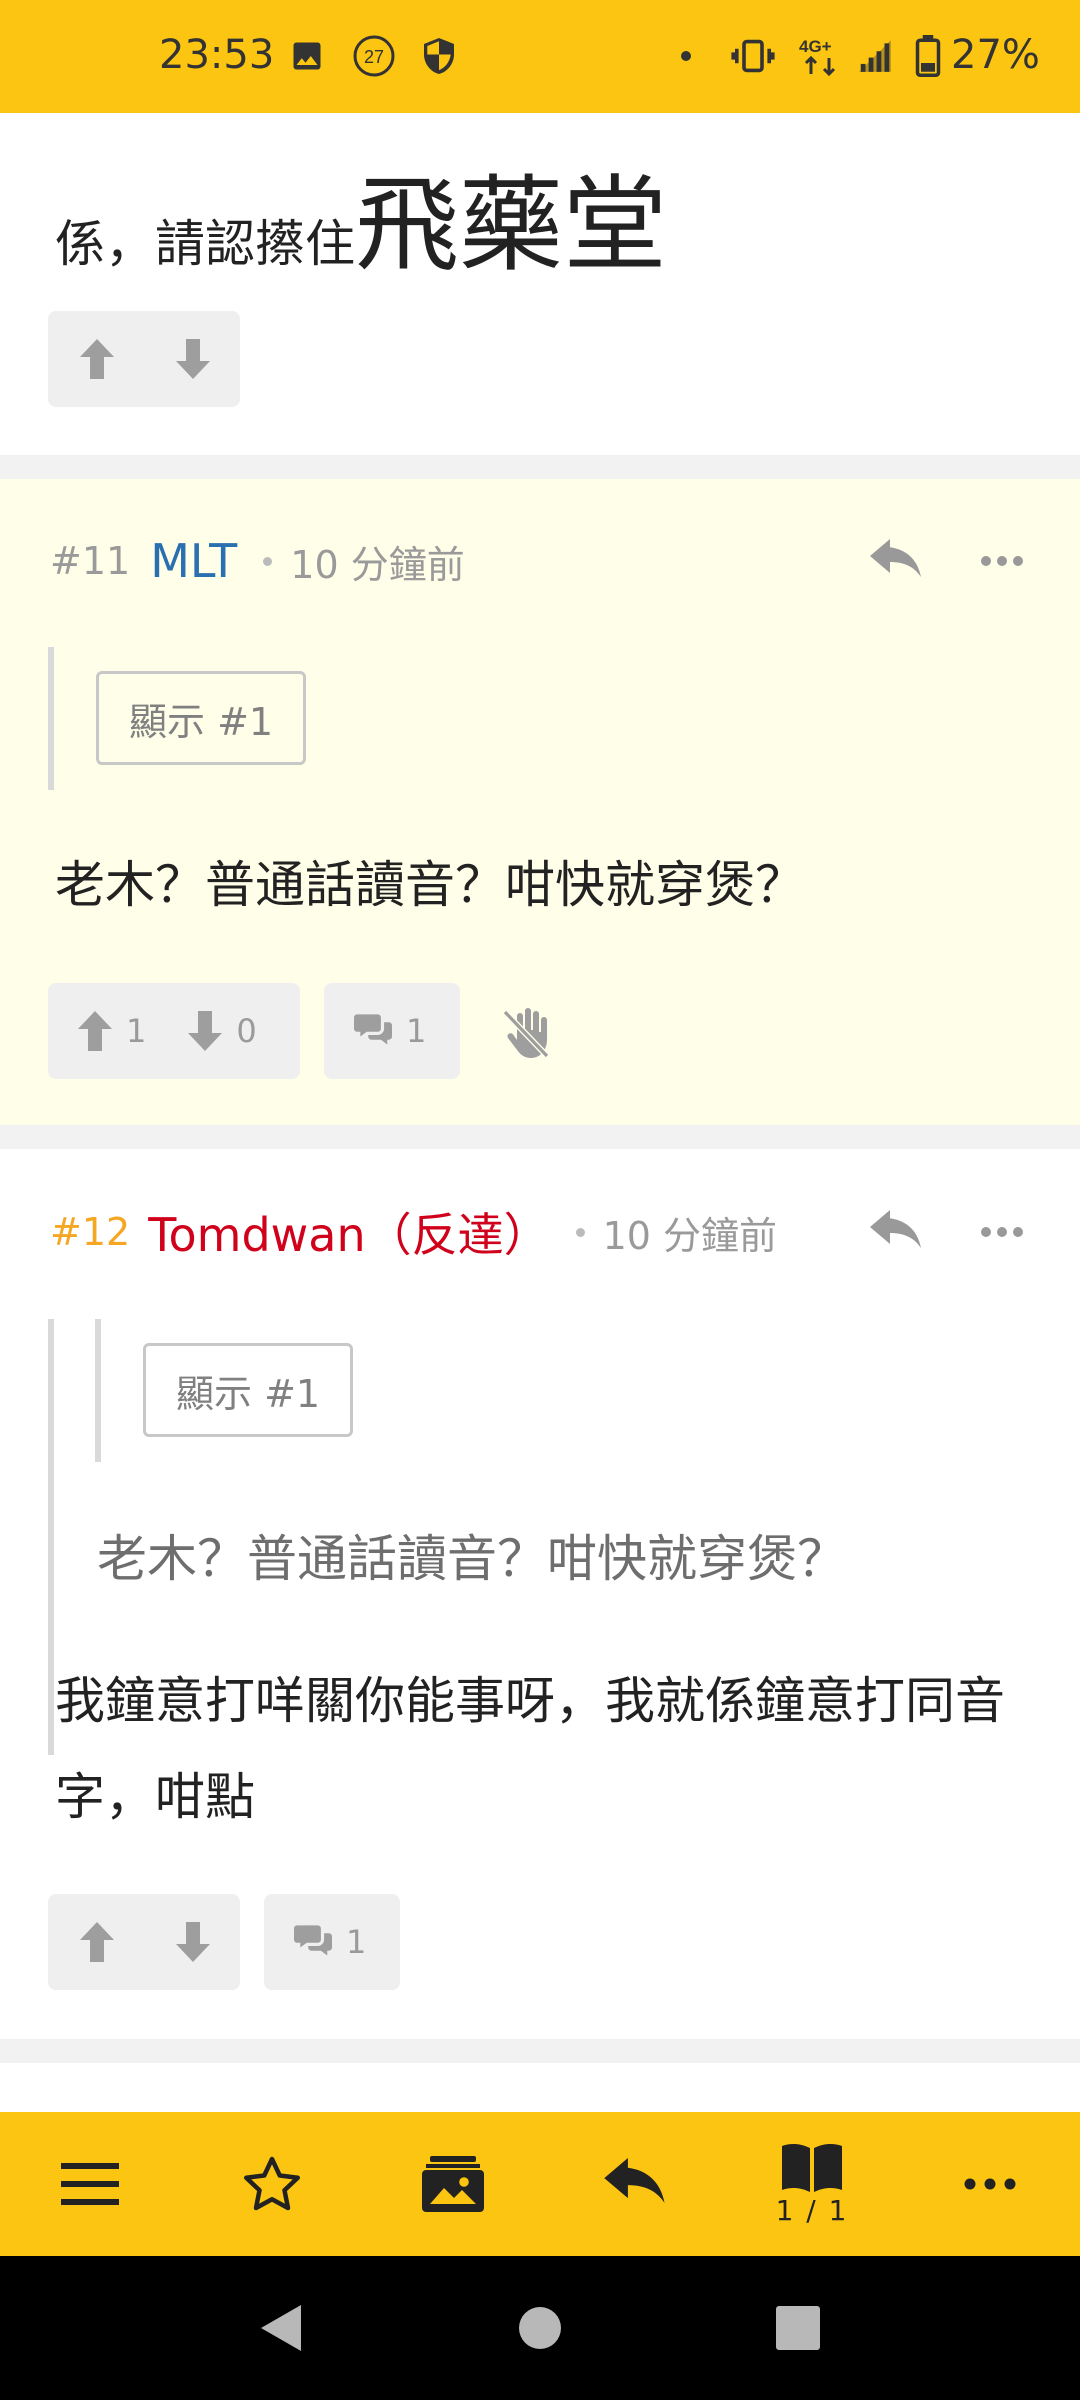  I want to click on post-header: #11 MLT 10 分鐘前, so click(257, 561).